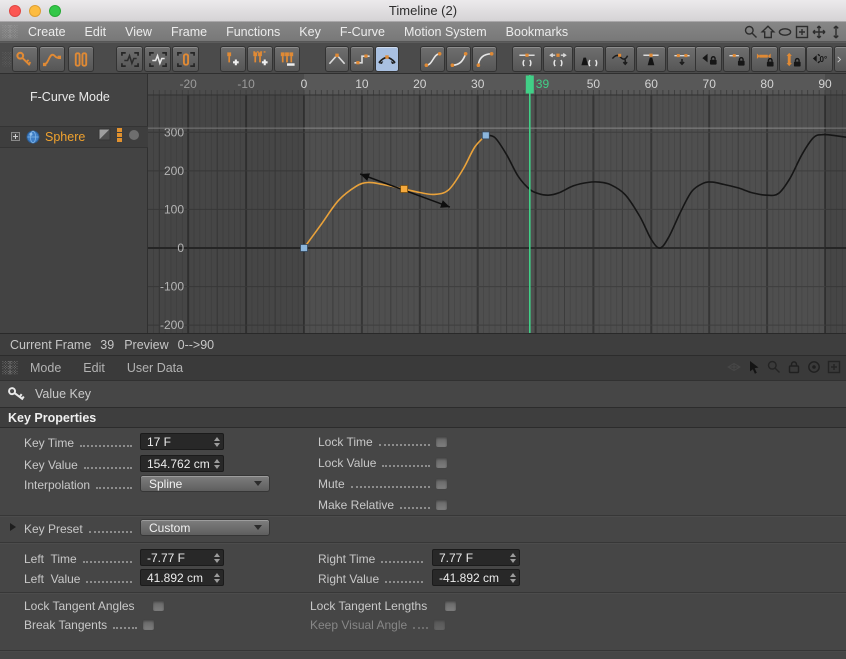  Describe the element at coordinates (785, 31) in the screenshot. I see `ellipse-icon` at that location.